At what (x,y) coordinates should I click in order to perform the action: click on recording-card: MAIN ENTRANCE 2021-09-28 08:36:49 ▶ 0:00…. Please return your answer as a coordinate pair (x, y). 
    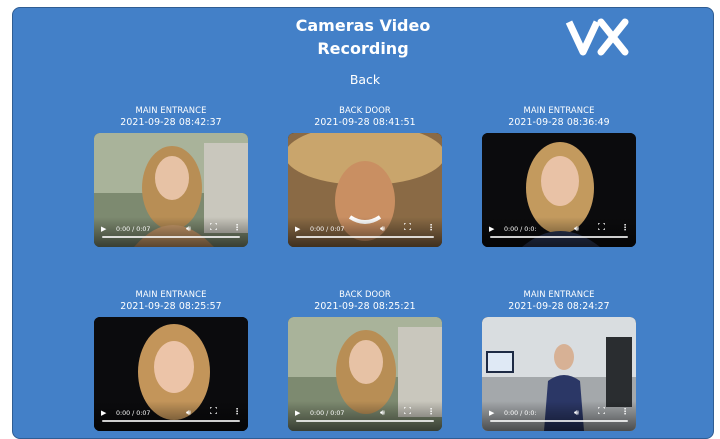
    Looking at the image, I should click on (559, 175).